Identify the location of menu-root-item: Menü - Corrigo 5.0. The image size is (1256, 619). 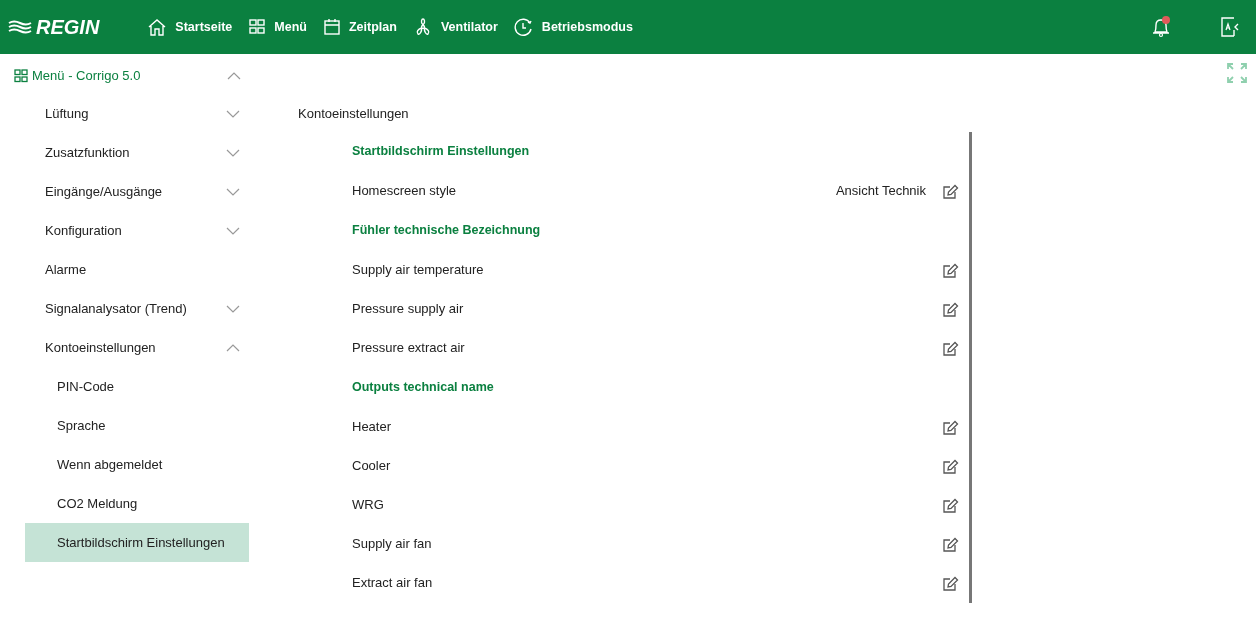
(125, 76).